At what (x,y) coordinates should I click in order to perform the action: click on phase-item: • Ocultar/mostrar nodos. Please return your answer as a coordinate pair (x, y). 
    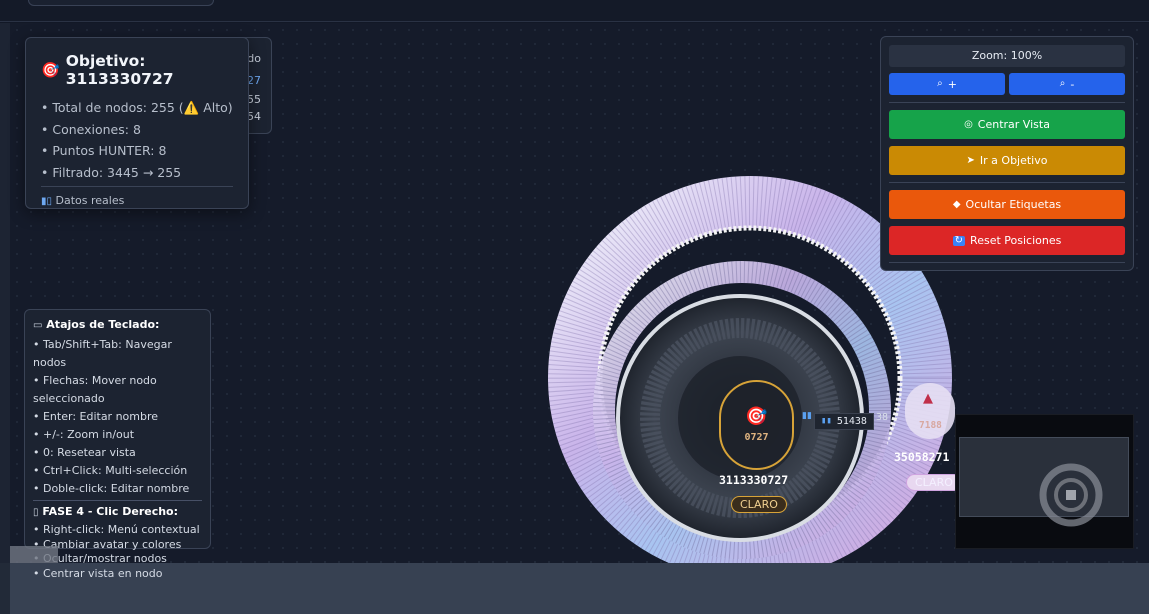
    Looking at the image, I should click on (100, 558).